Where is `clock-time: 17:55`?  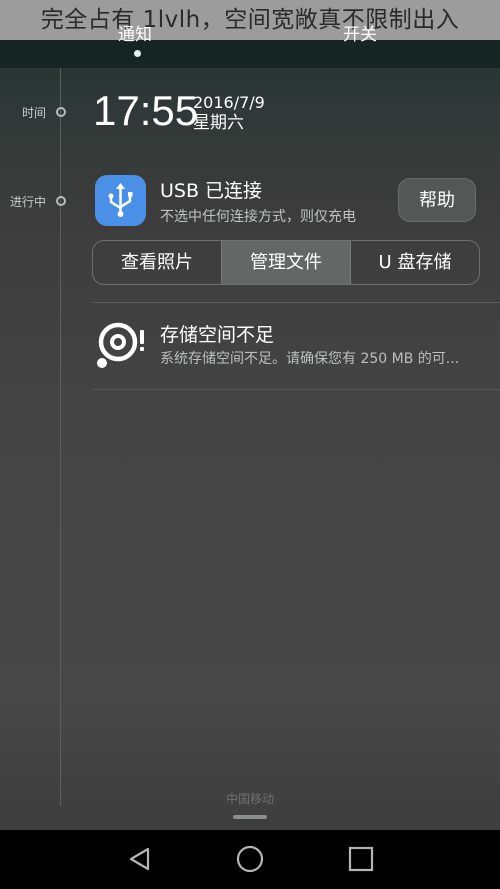 clock-time: 17:55 is located at coordinates (146, 110).